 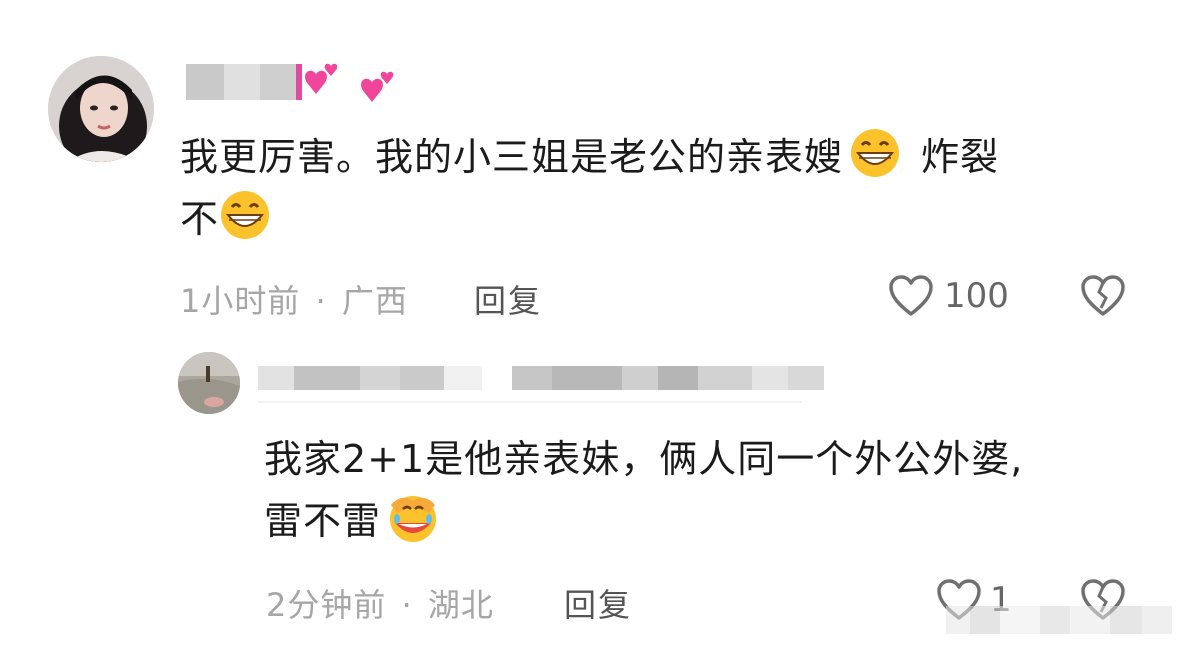 I want to click on watermark-blurred, so click(x=1059, y=620).